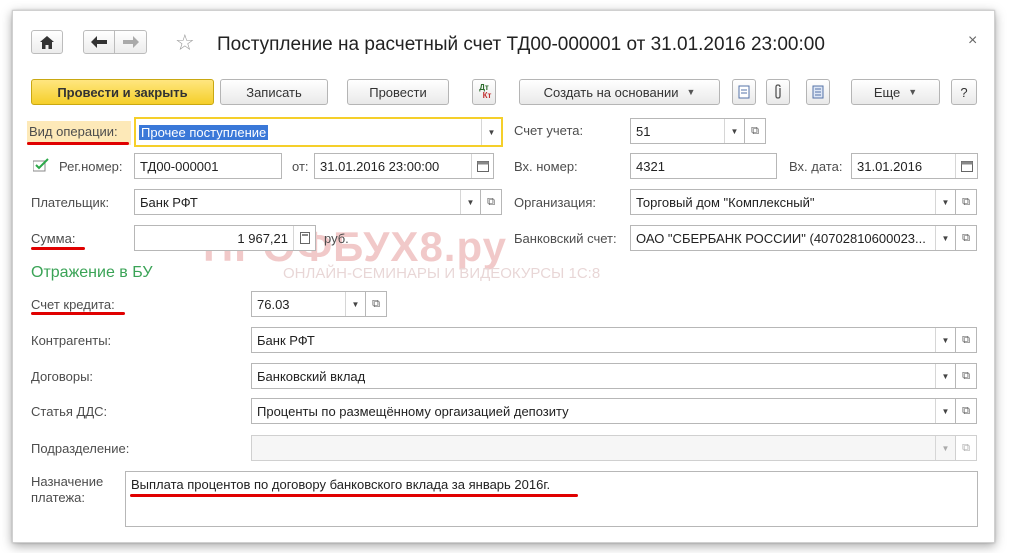 The height and width of the screenshot is (553, 1011). I want to click on in-number-label: Вх. номер:, so click(546, 166).